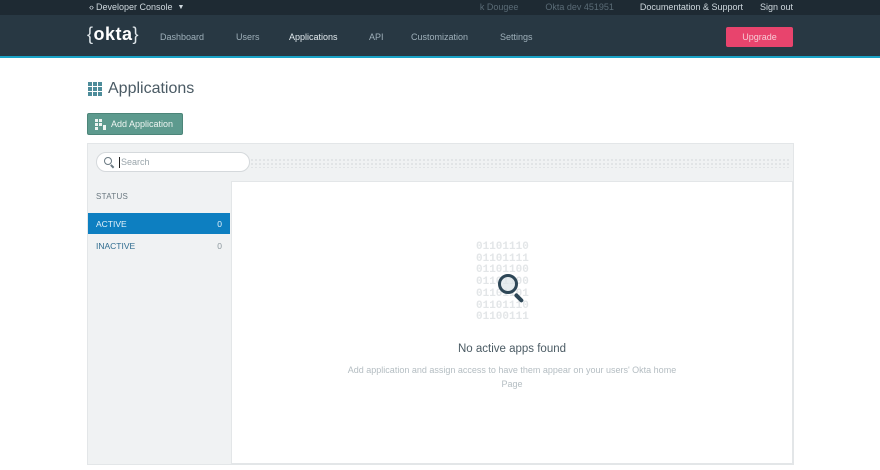  I want to click on search-box, so click(173, 162).